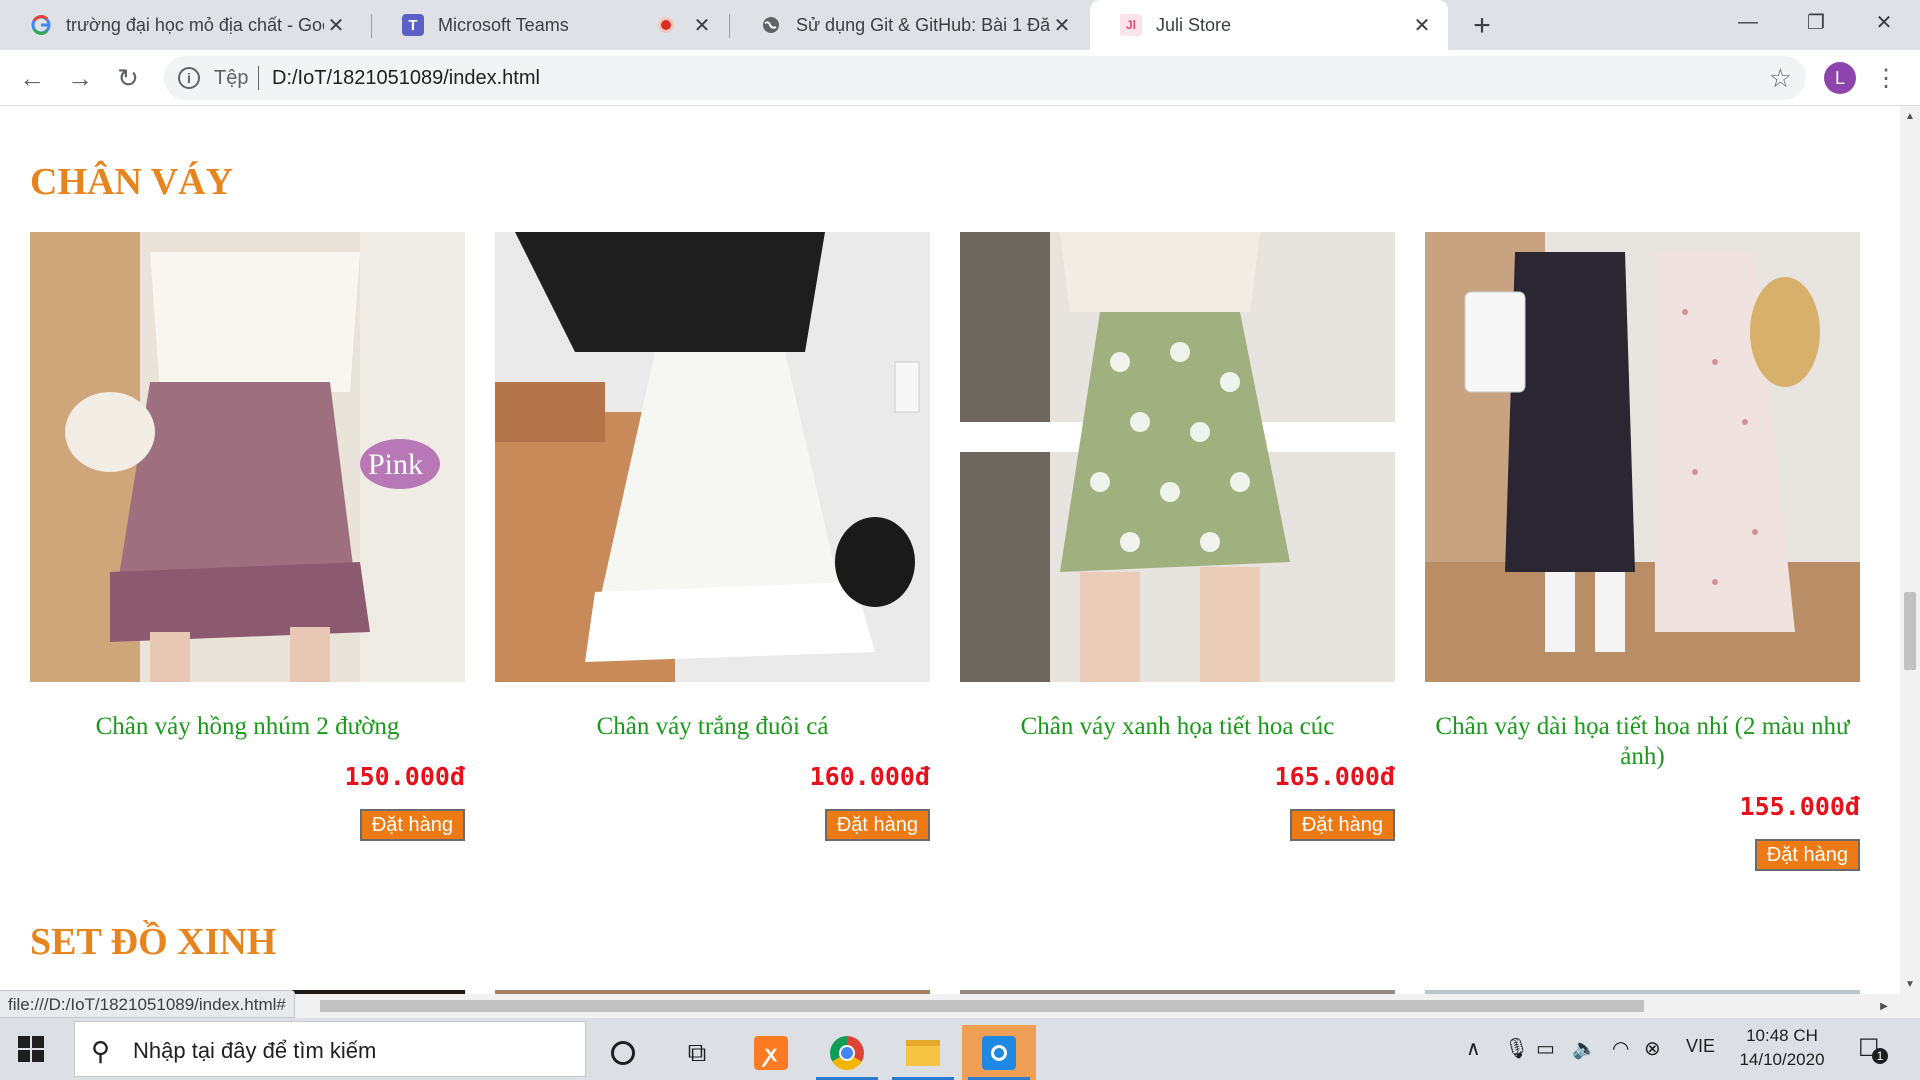 The image size is (1920, 1080). Describe the element at coordinates (406, 78) in the screenshot. I see `url-text: D:/IoT/1821051089/index.html` at that location.